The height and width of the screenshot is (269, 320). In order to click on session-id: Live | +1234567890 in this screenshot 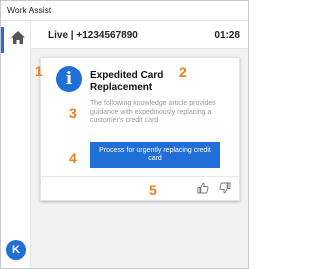, I will do `click(93, 35)`.